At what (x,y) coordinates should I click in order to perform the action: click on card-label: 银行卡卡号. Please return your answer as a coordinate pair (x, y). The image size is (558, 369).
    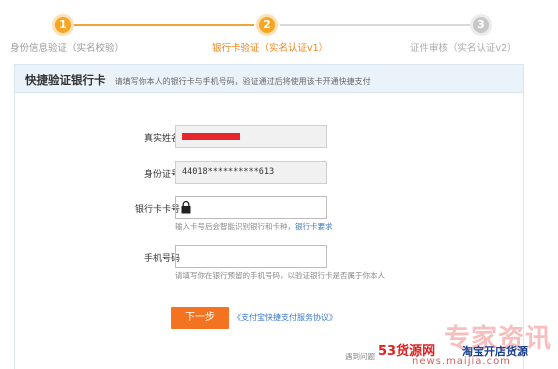
    Looking at the image, I should click on (157, 210).